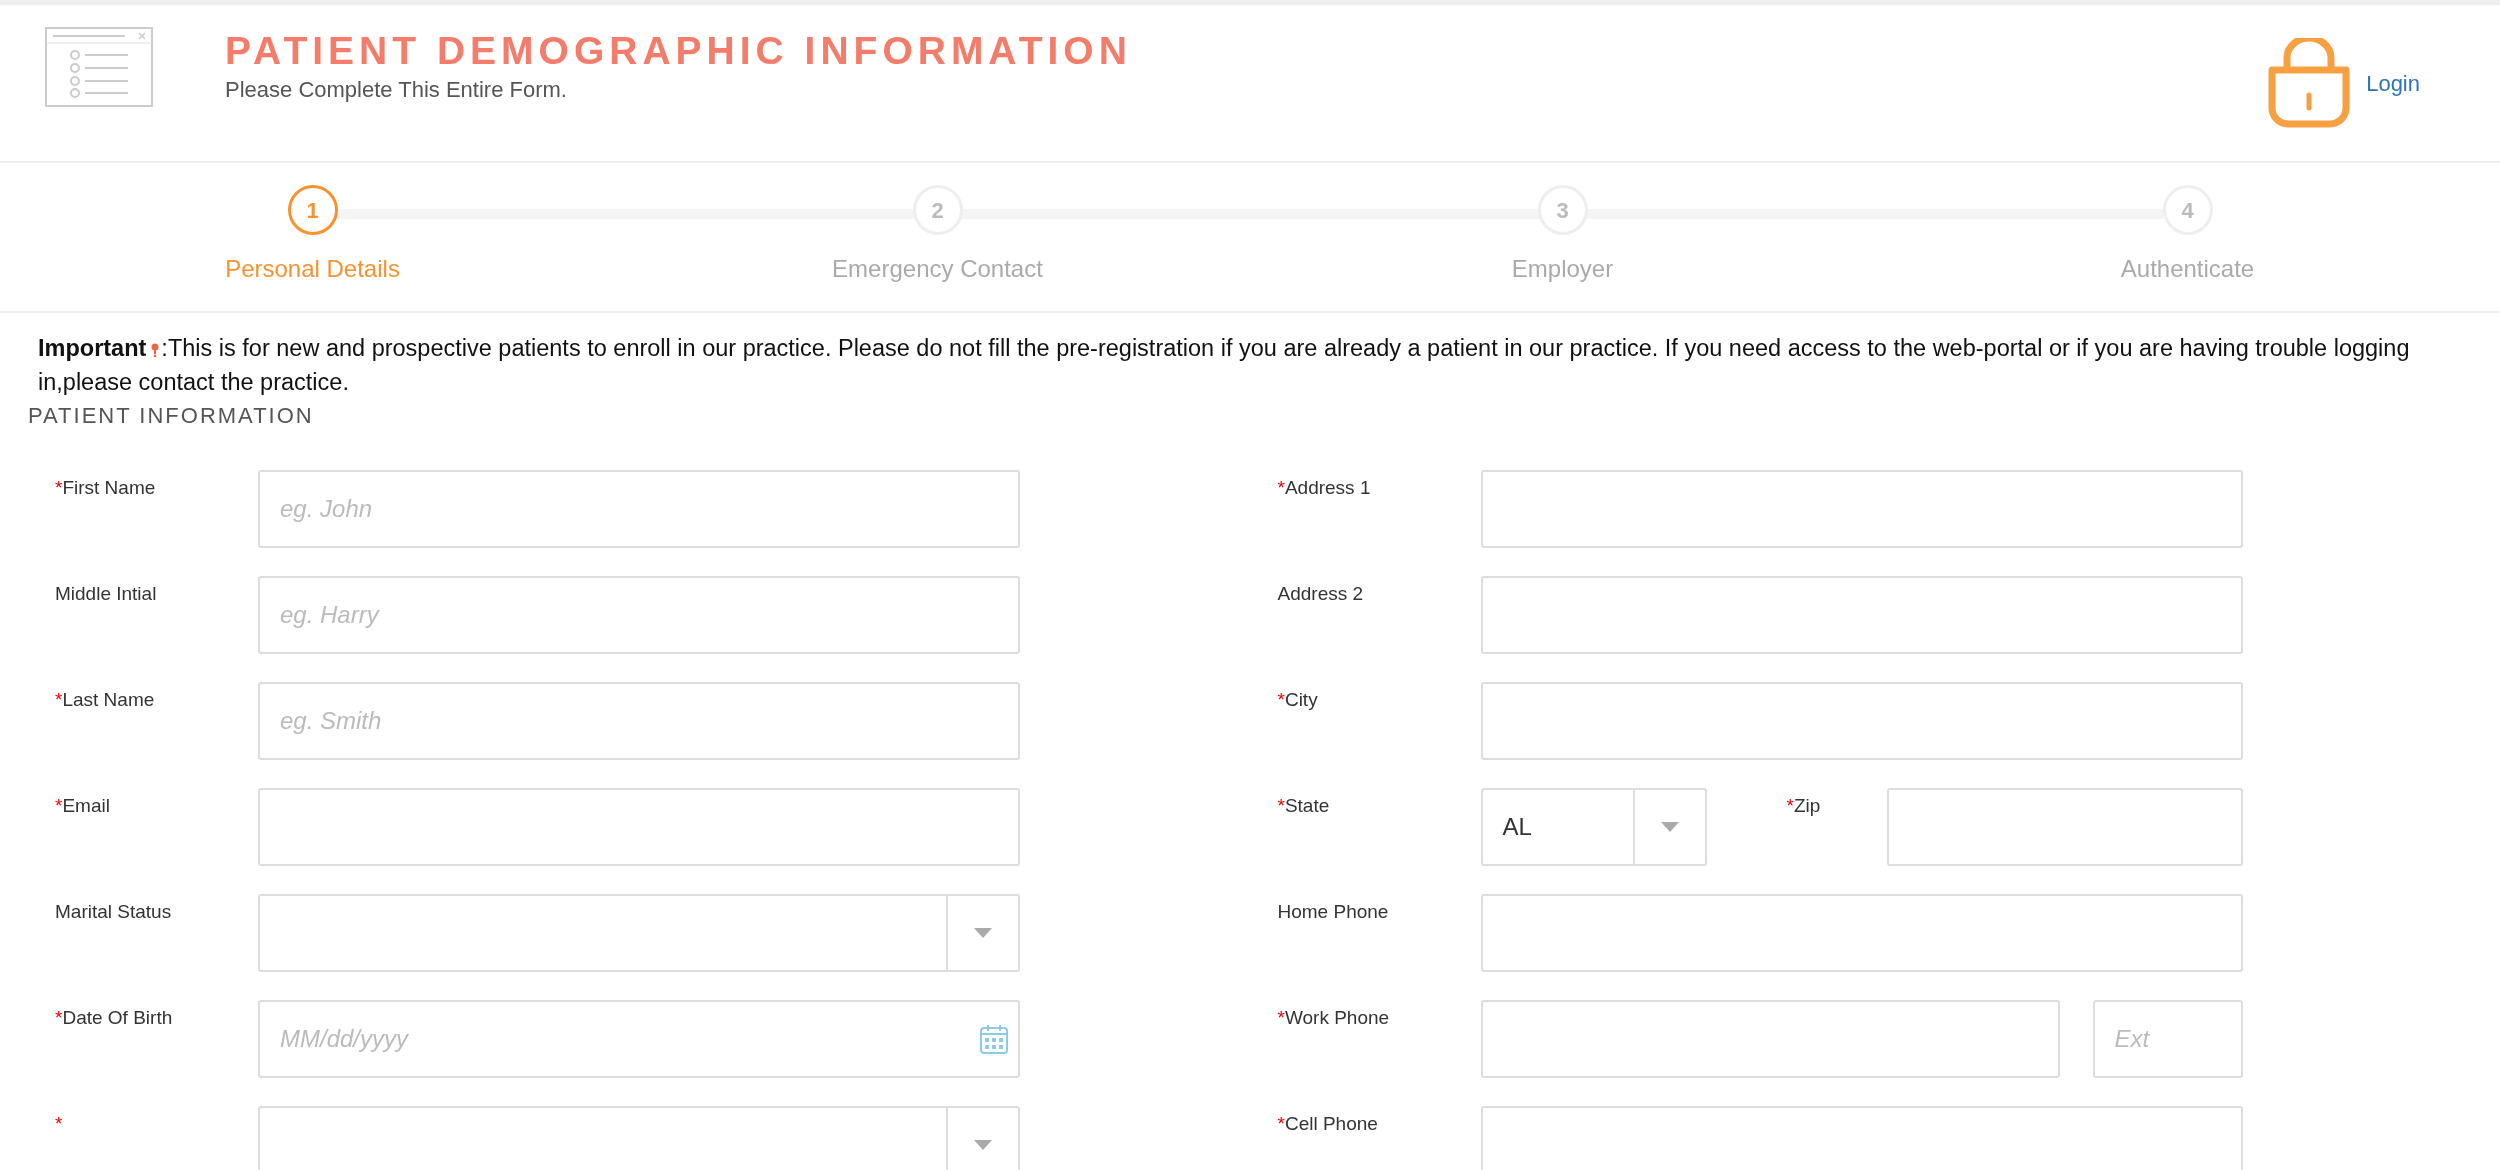  I want to click on field-label: *Cell Phone, so click(1328, 1124).